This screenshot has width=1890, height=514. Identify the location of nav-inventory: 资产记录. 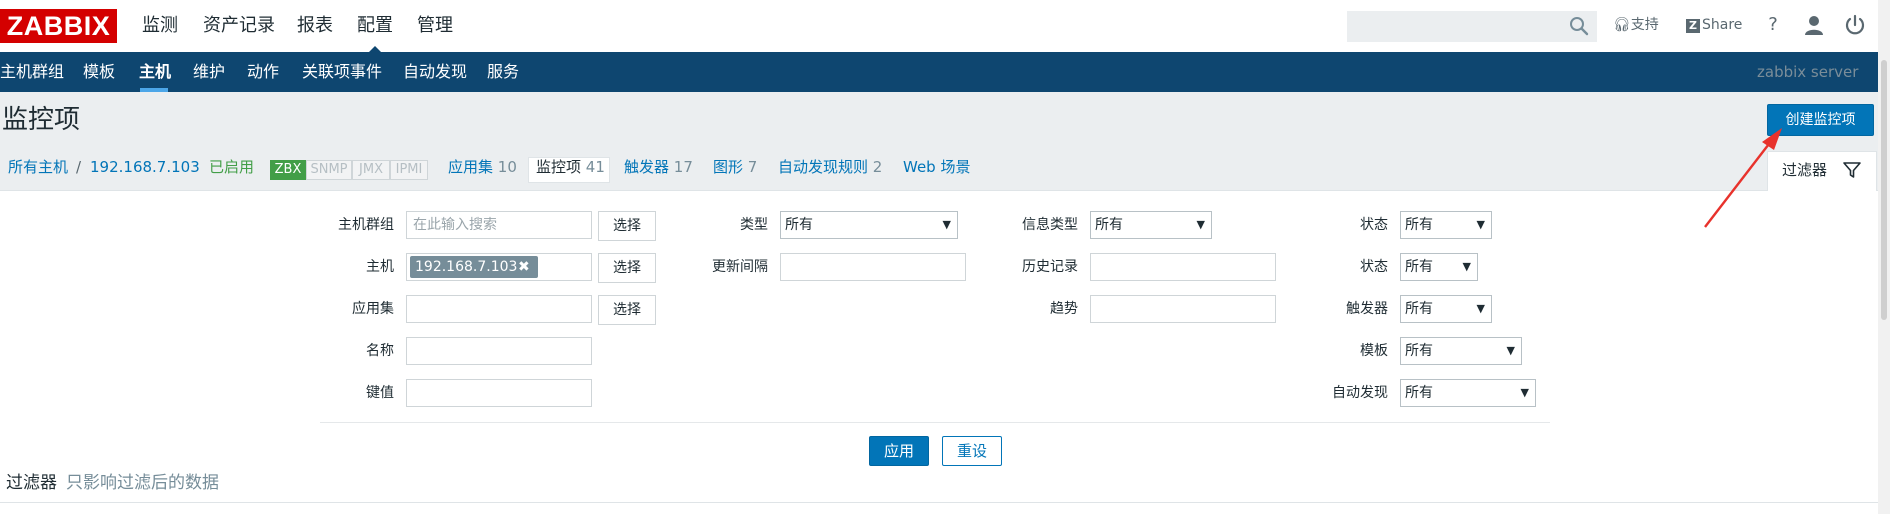
(239, 26).